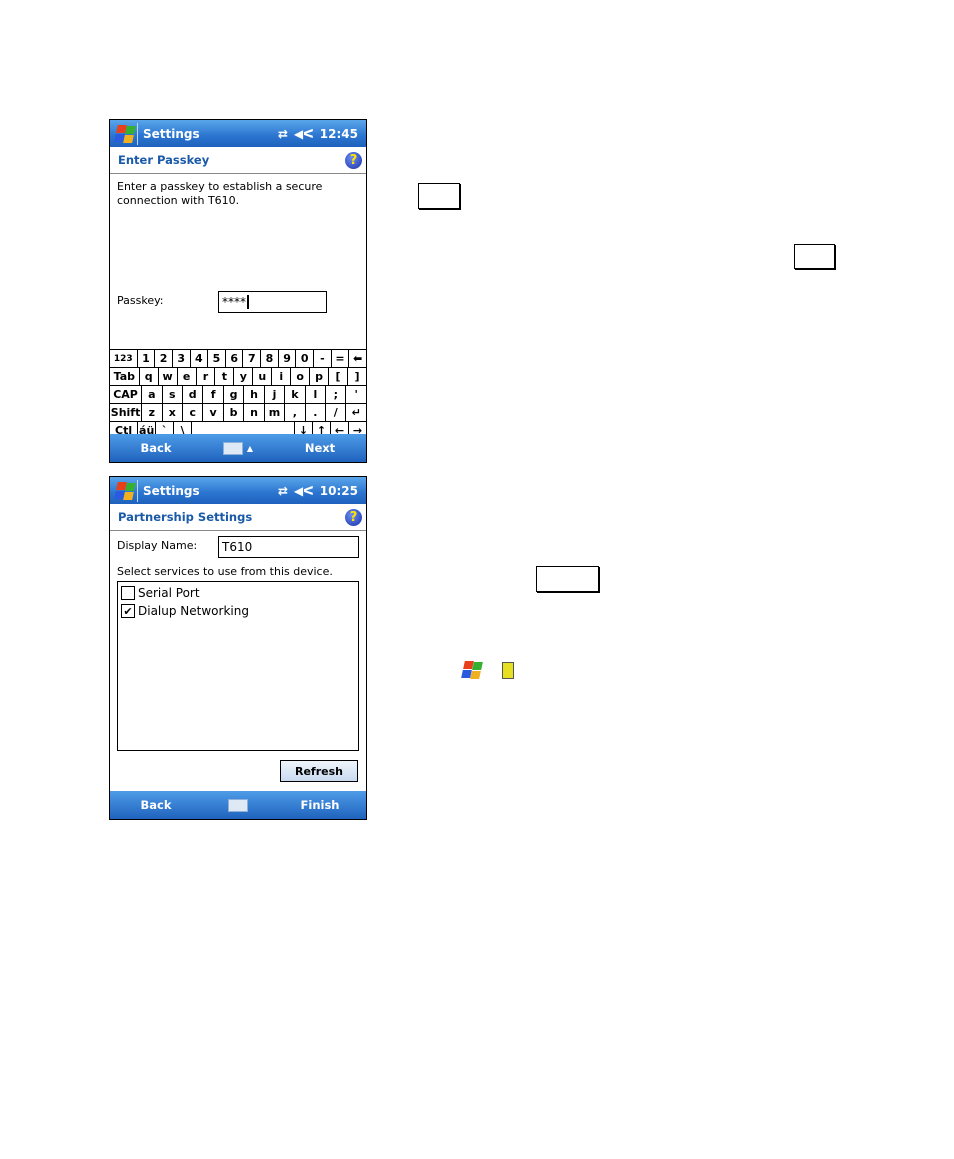 The height and width of the screenshot is (1159, 954). What do you see at coordinates (234, 394) in the screenshot?
I see `key: g` at bounding box center [234, 394].